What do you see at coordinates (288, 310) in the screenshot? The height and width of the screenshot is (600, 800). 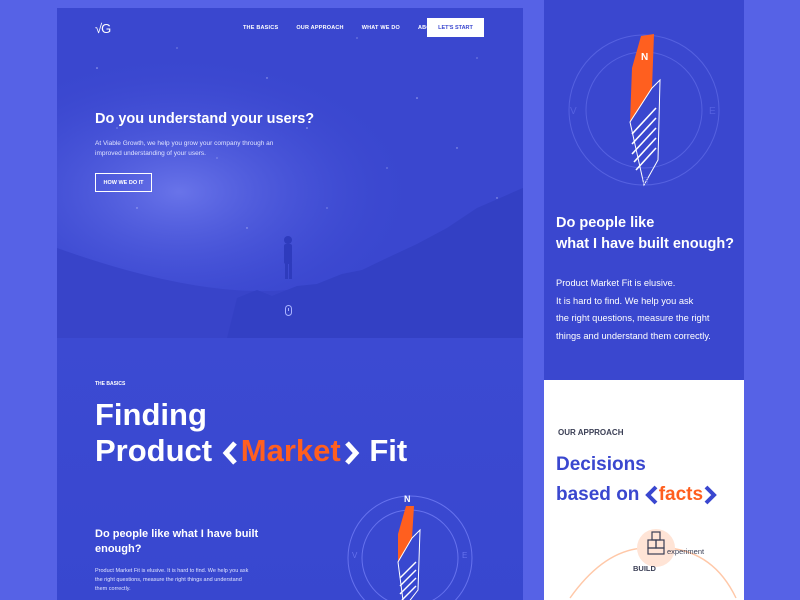 I see `scroll-mouse-icon` at bounding box center [288, 310].